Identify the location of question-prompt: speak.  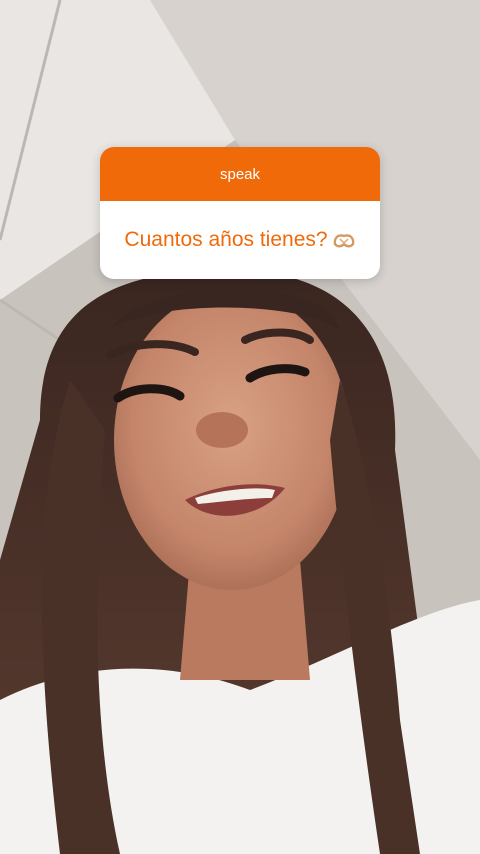
(240, 174).